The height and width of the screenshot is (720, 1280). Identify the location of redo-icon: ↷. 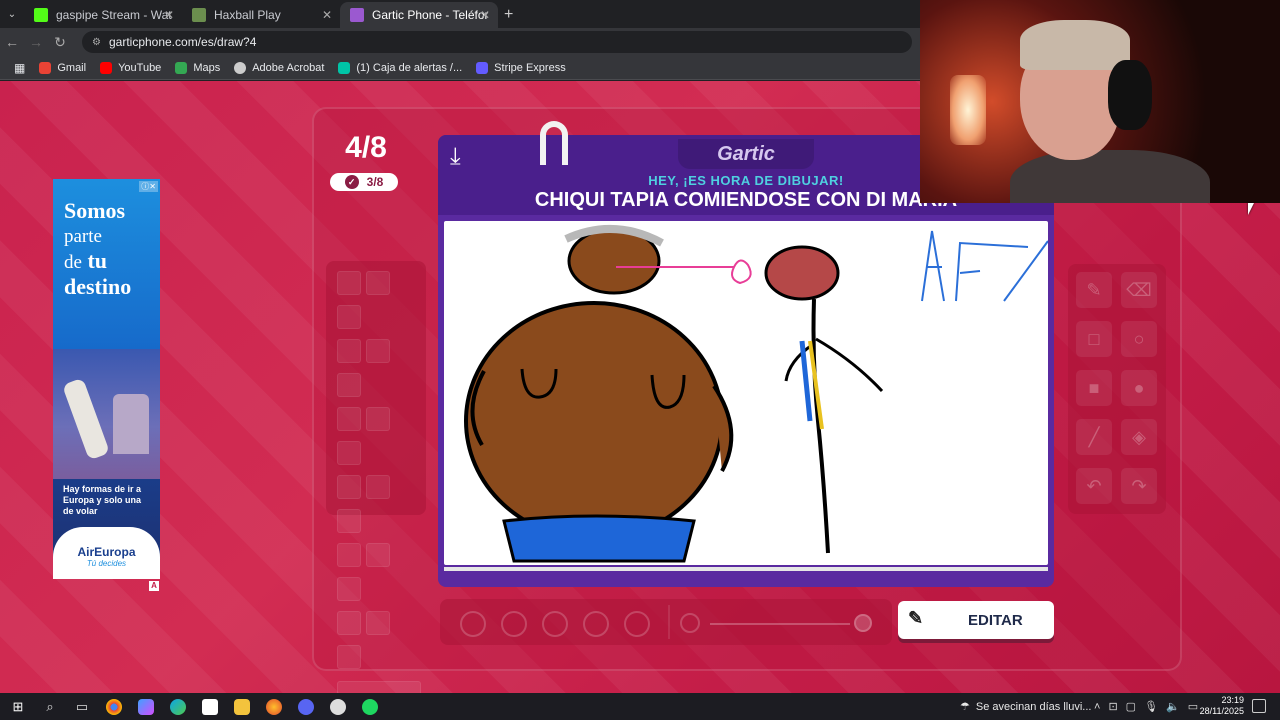
(1139, 486).